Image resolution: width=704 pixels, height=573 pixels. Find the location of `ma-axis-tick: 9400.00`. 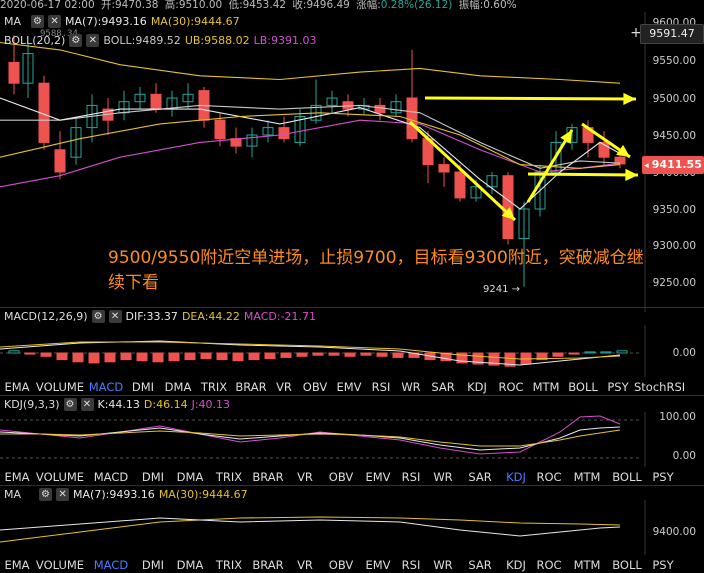

ma-axis-tick: 9400.00 is located at coordinates (674, 532).